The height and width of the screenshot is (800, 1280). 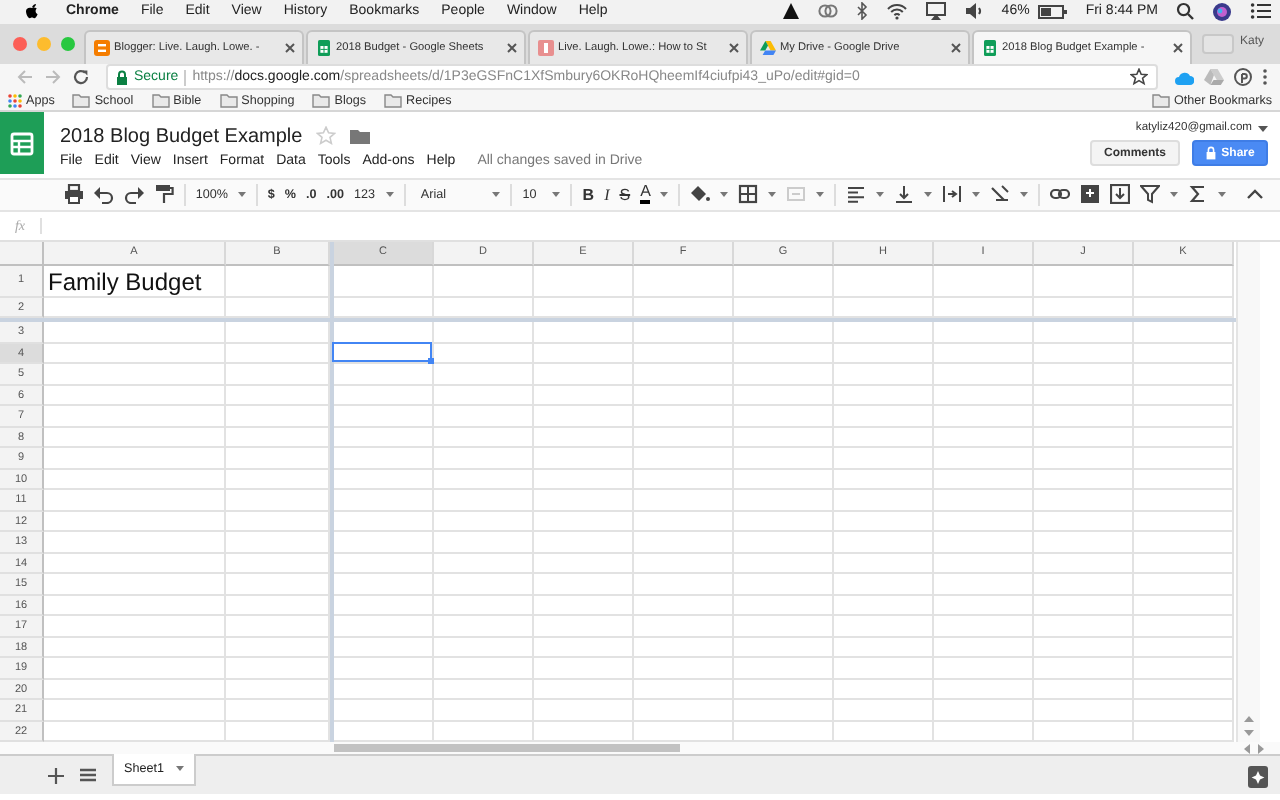 I want to click on siri-icon, so click(x=1222, y=11).